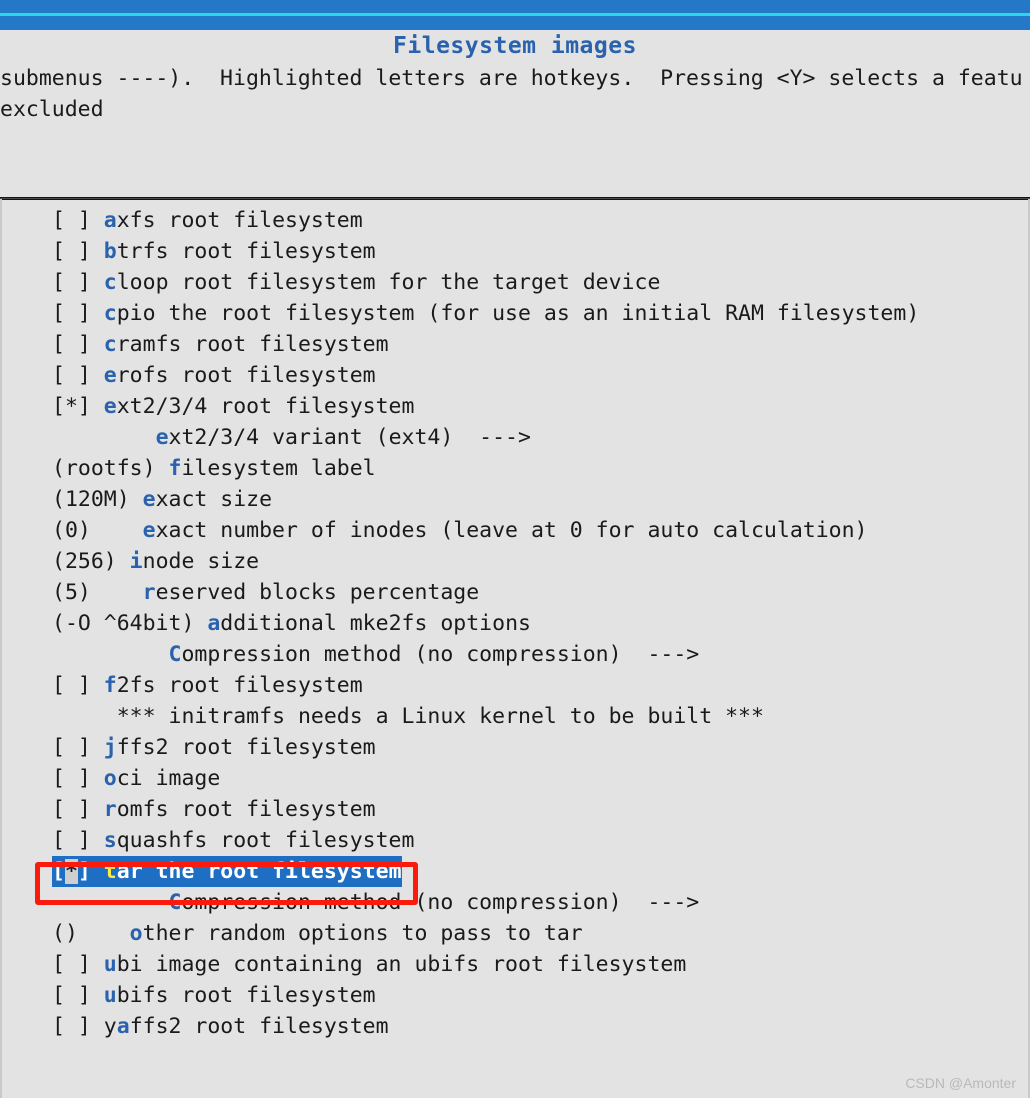 The image size is (1030, 1098). What do you see at coordinates (515, 871) in the screenshot?
I see `list-item-selected: [*] tar the root filesystem` at bounding box center [515, 871].